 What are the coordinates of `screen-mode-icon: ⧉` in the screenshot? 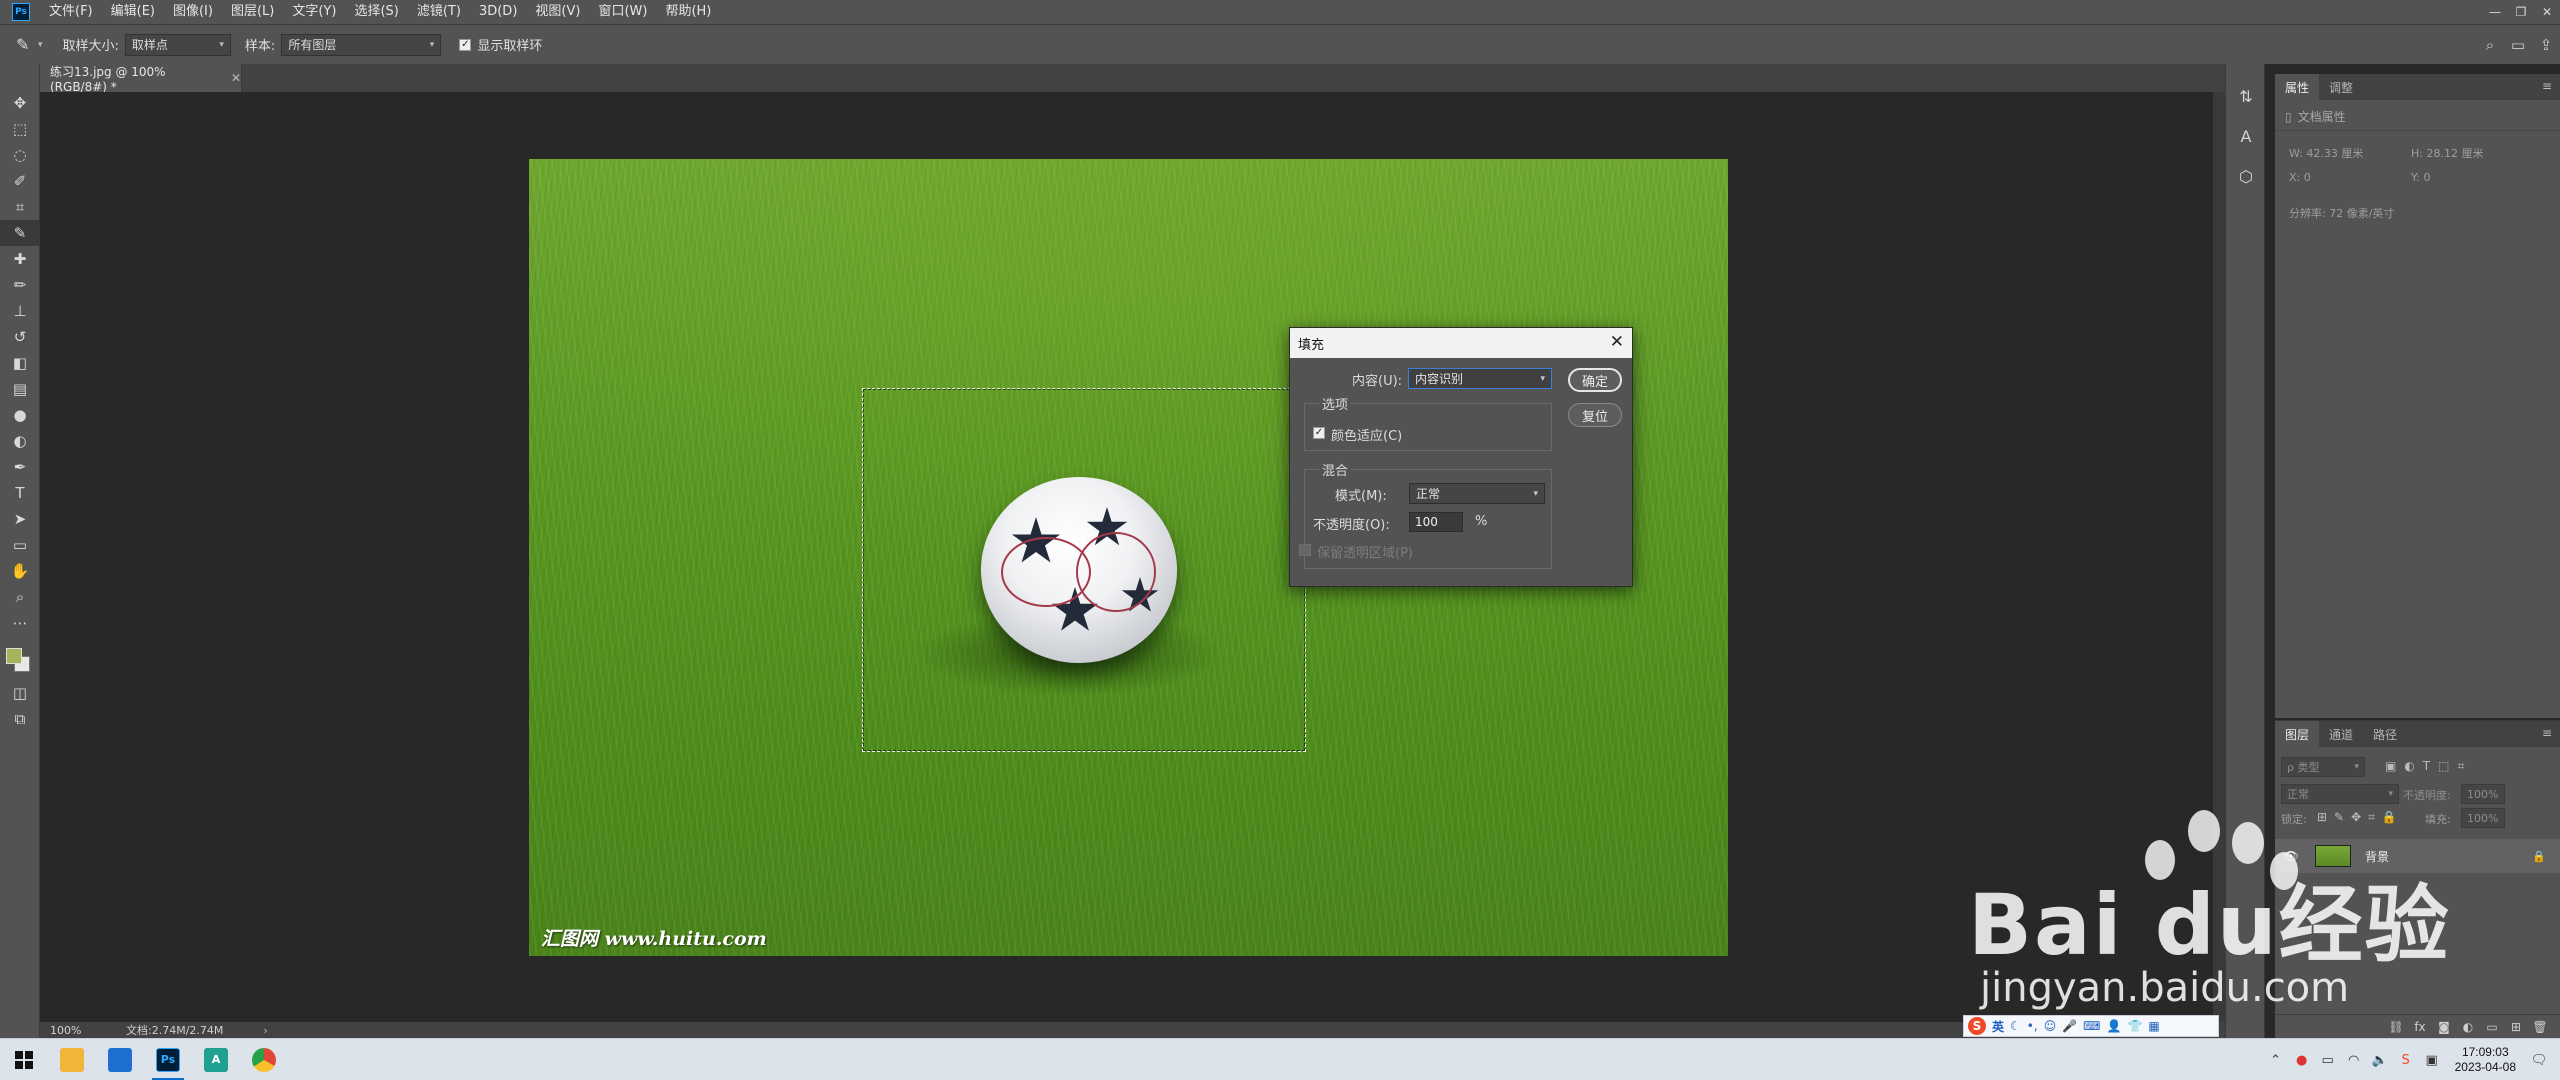 It's located at (20, 719).